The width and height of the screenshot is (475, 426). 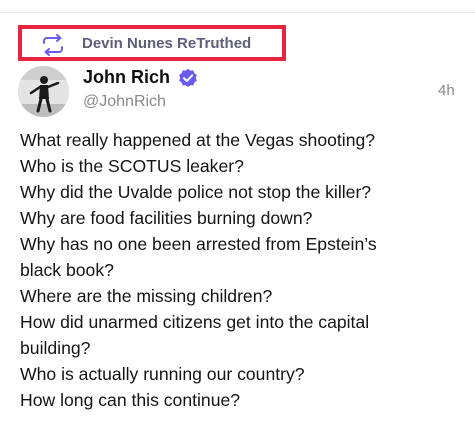 I want to click on post-timestamp: 4h, so click(x=446, y=90).